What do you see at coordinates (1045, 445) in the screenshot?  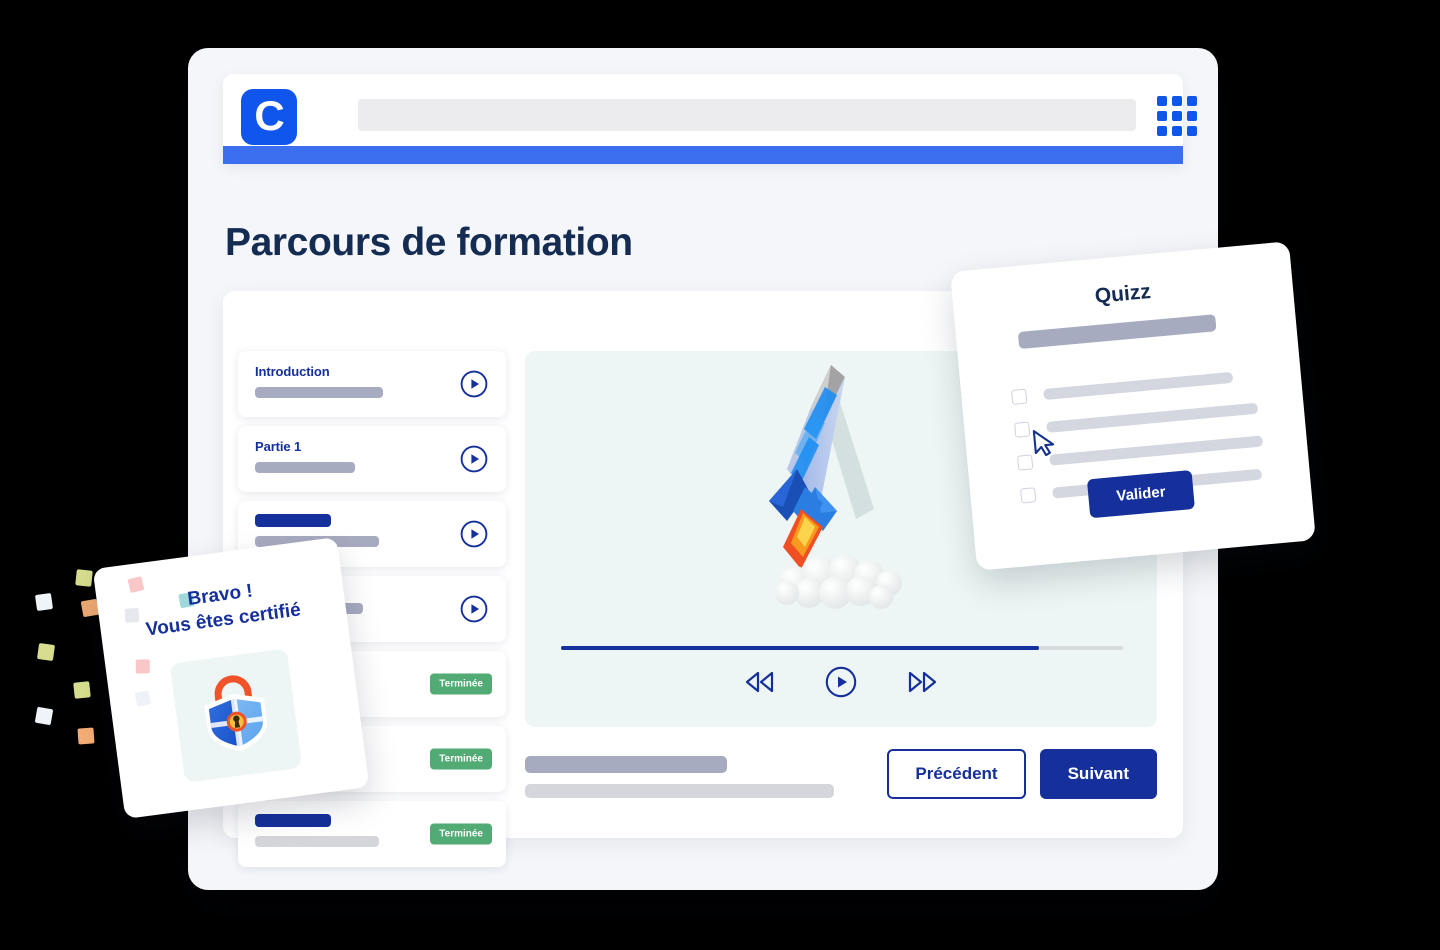 I see `mouse-pointer-icon` at bounding box center [1045, 445].